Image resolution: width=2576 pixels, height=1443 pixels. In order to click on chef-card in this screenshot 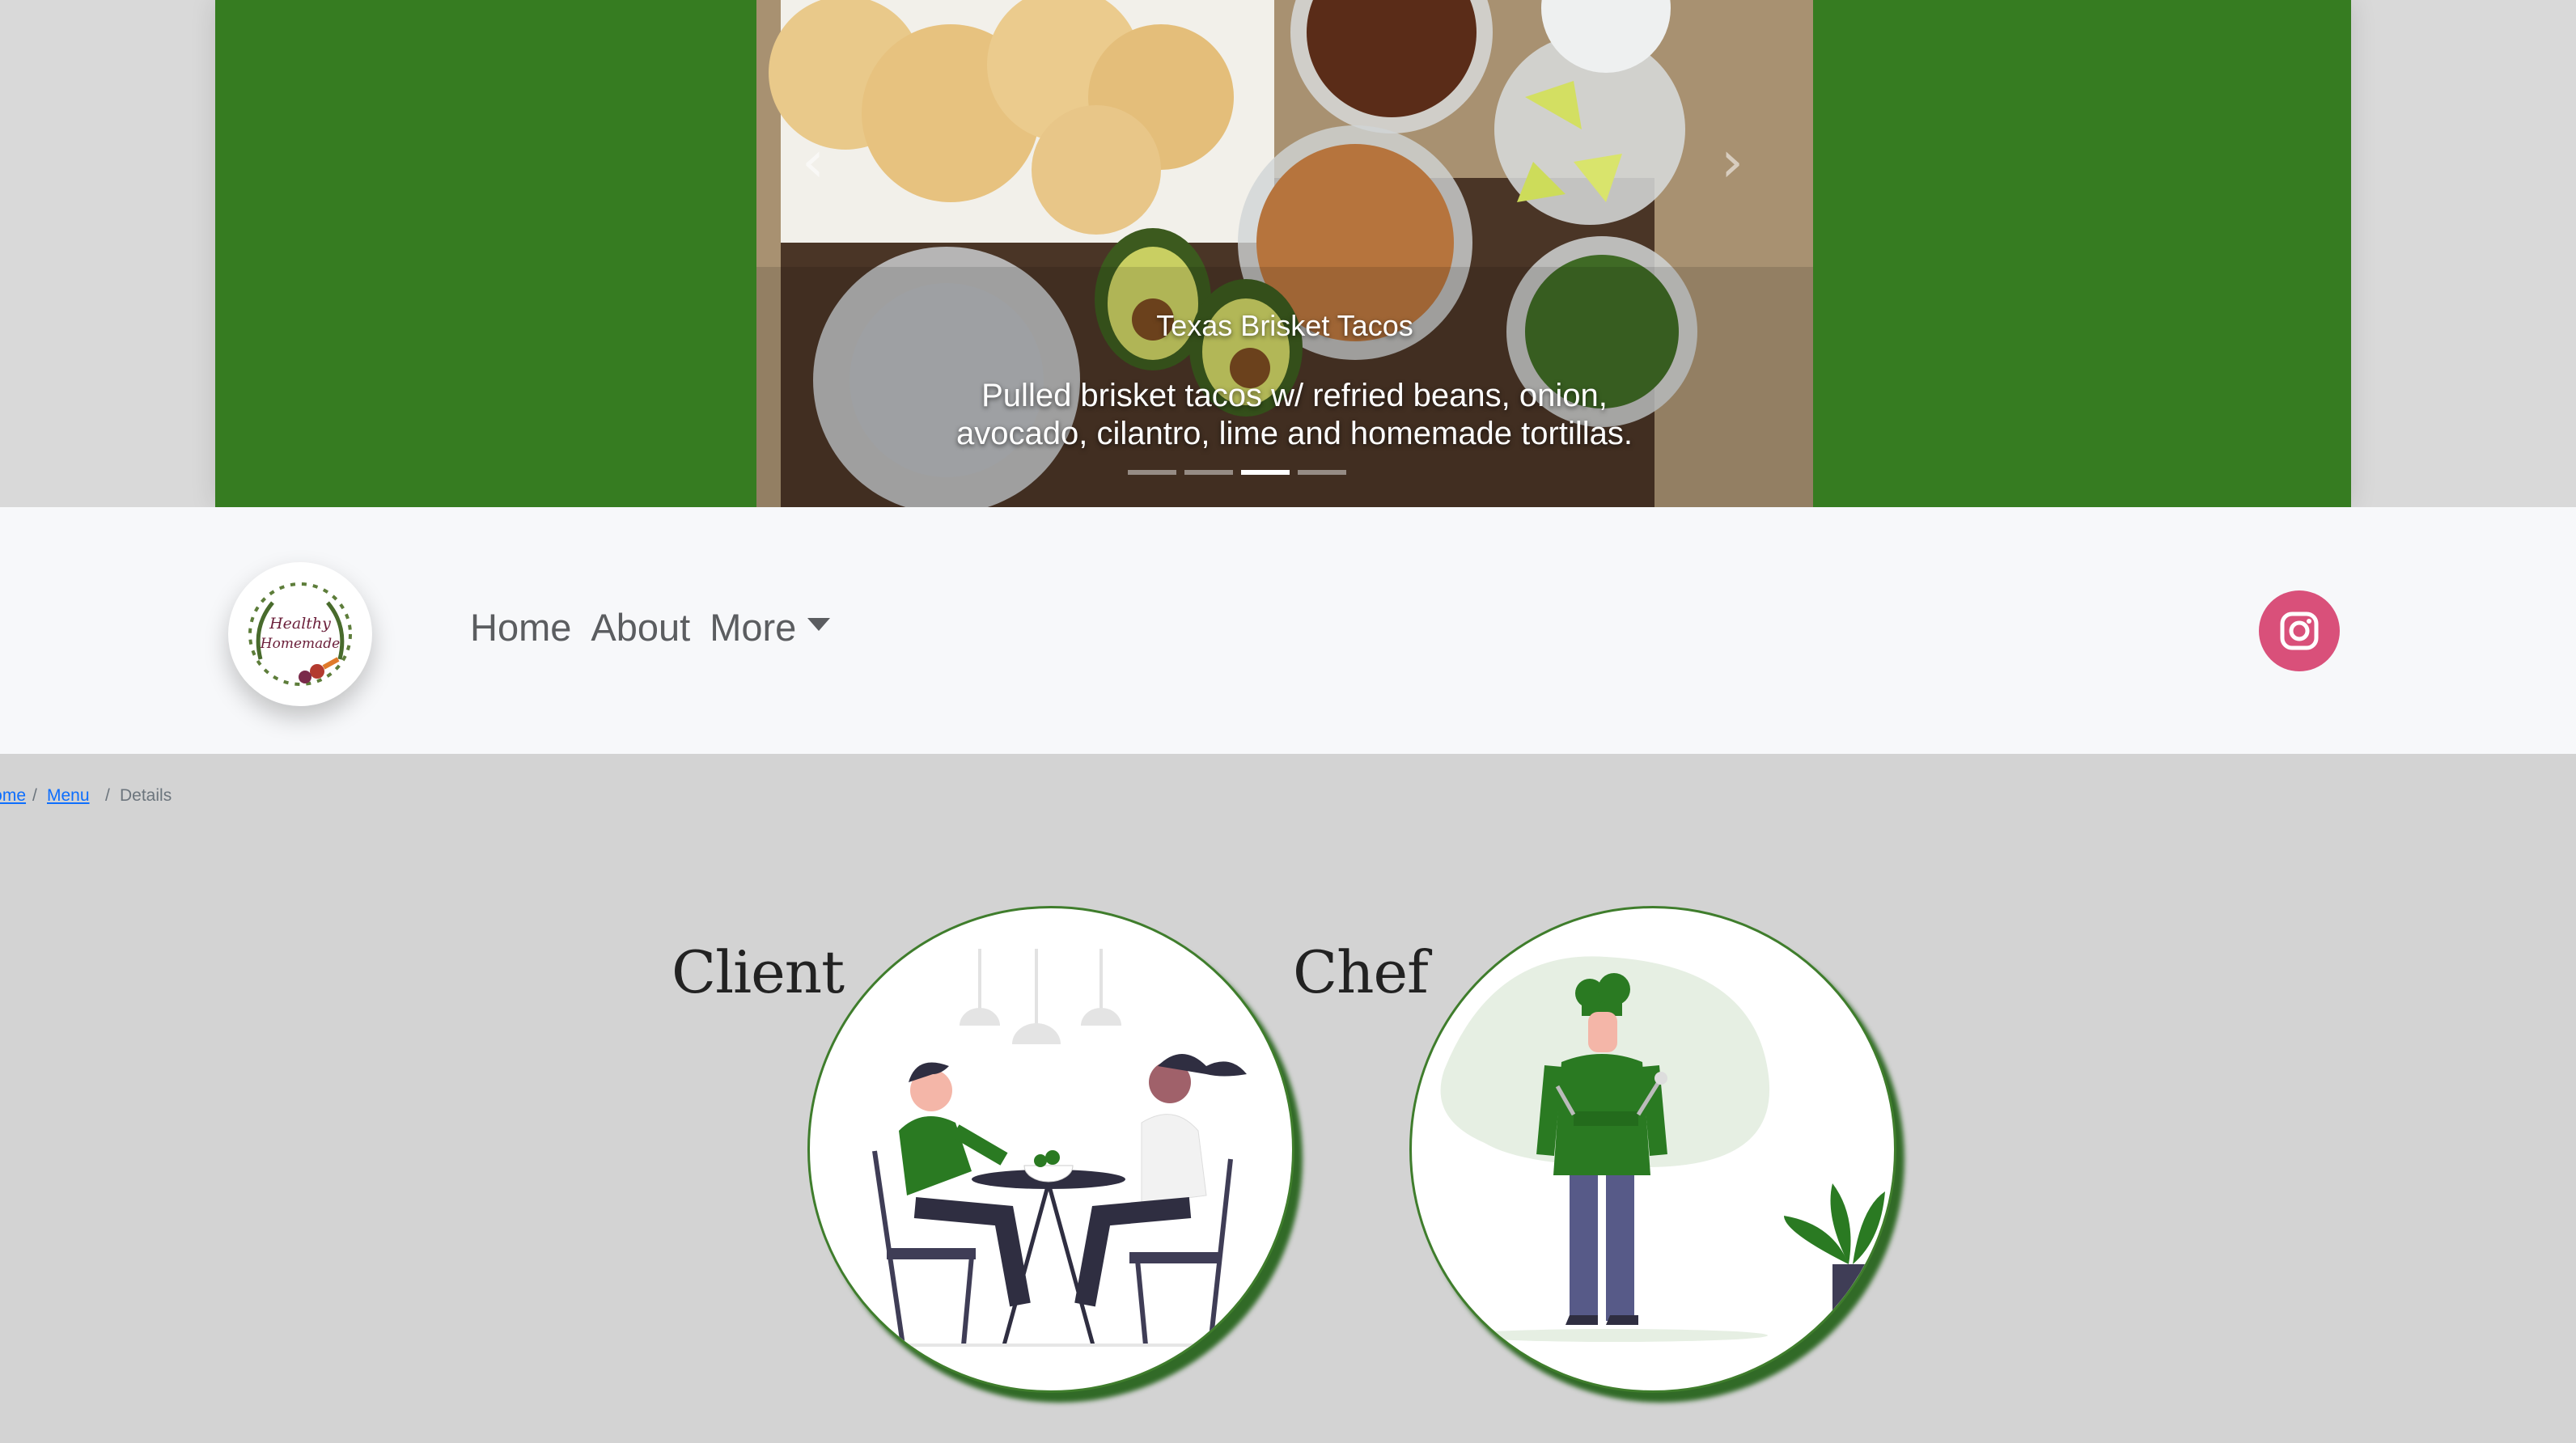, I will do `click(1652, 1149)`.